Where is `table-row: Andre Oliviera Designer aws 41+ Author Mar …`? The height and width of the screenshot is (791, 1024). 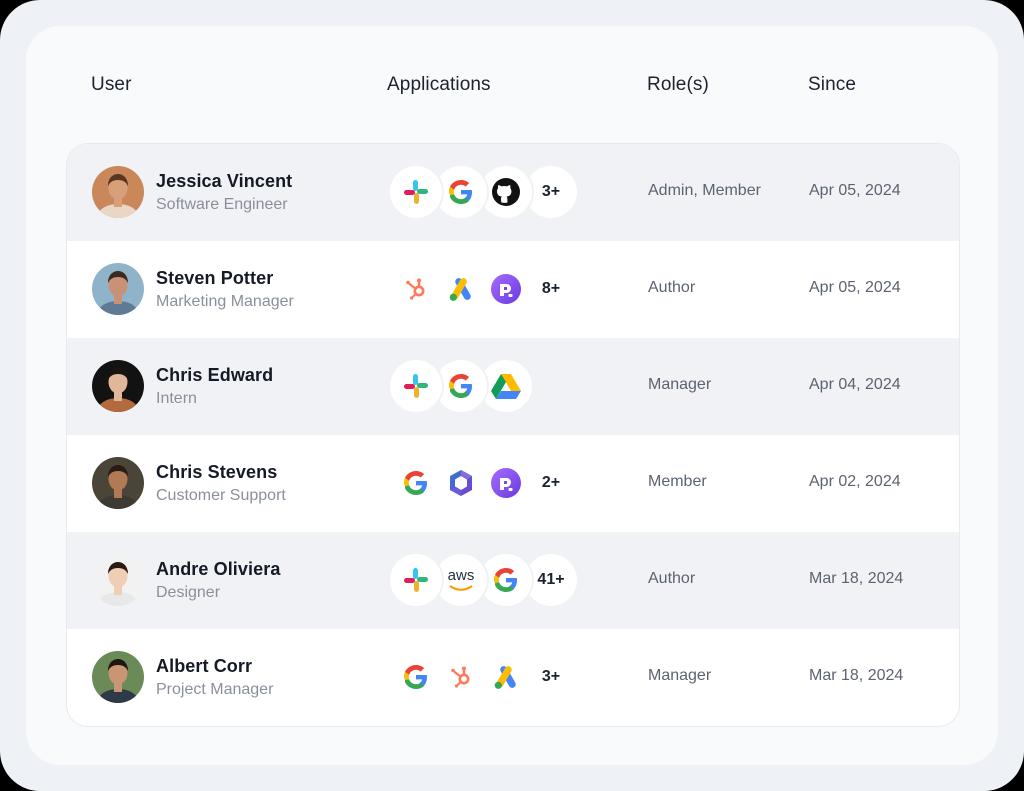
table-row: Andre Oliviera Designer aws 41+ Author Mar … is located at coordinates (513, 580).